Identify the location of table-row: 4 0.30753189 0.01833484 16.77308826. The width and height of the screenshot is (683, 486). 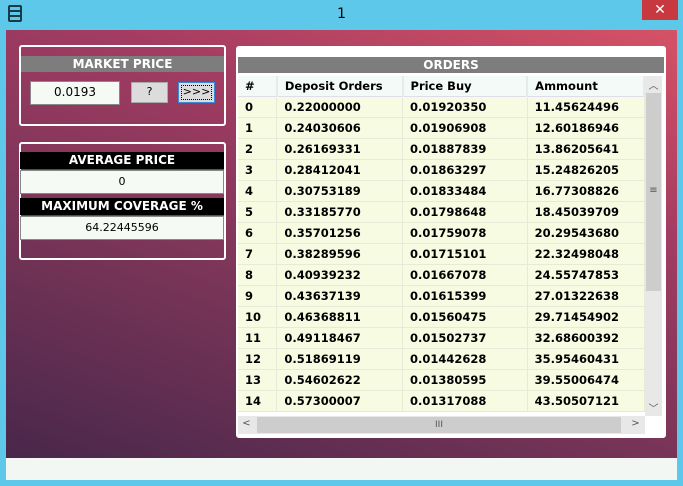
(441, 191).